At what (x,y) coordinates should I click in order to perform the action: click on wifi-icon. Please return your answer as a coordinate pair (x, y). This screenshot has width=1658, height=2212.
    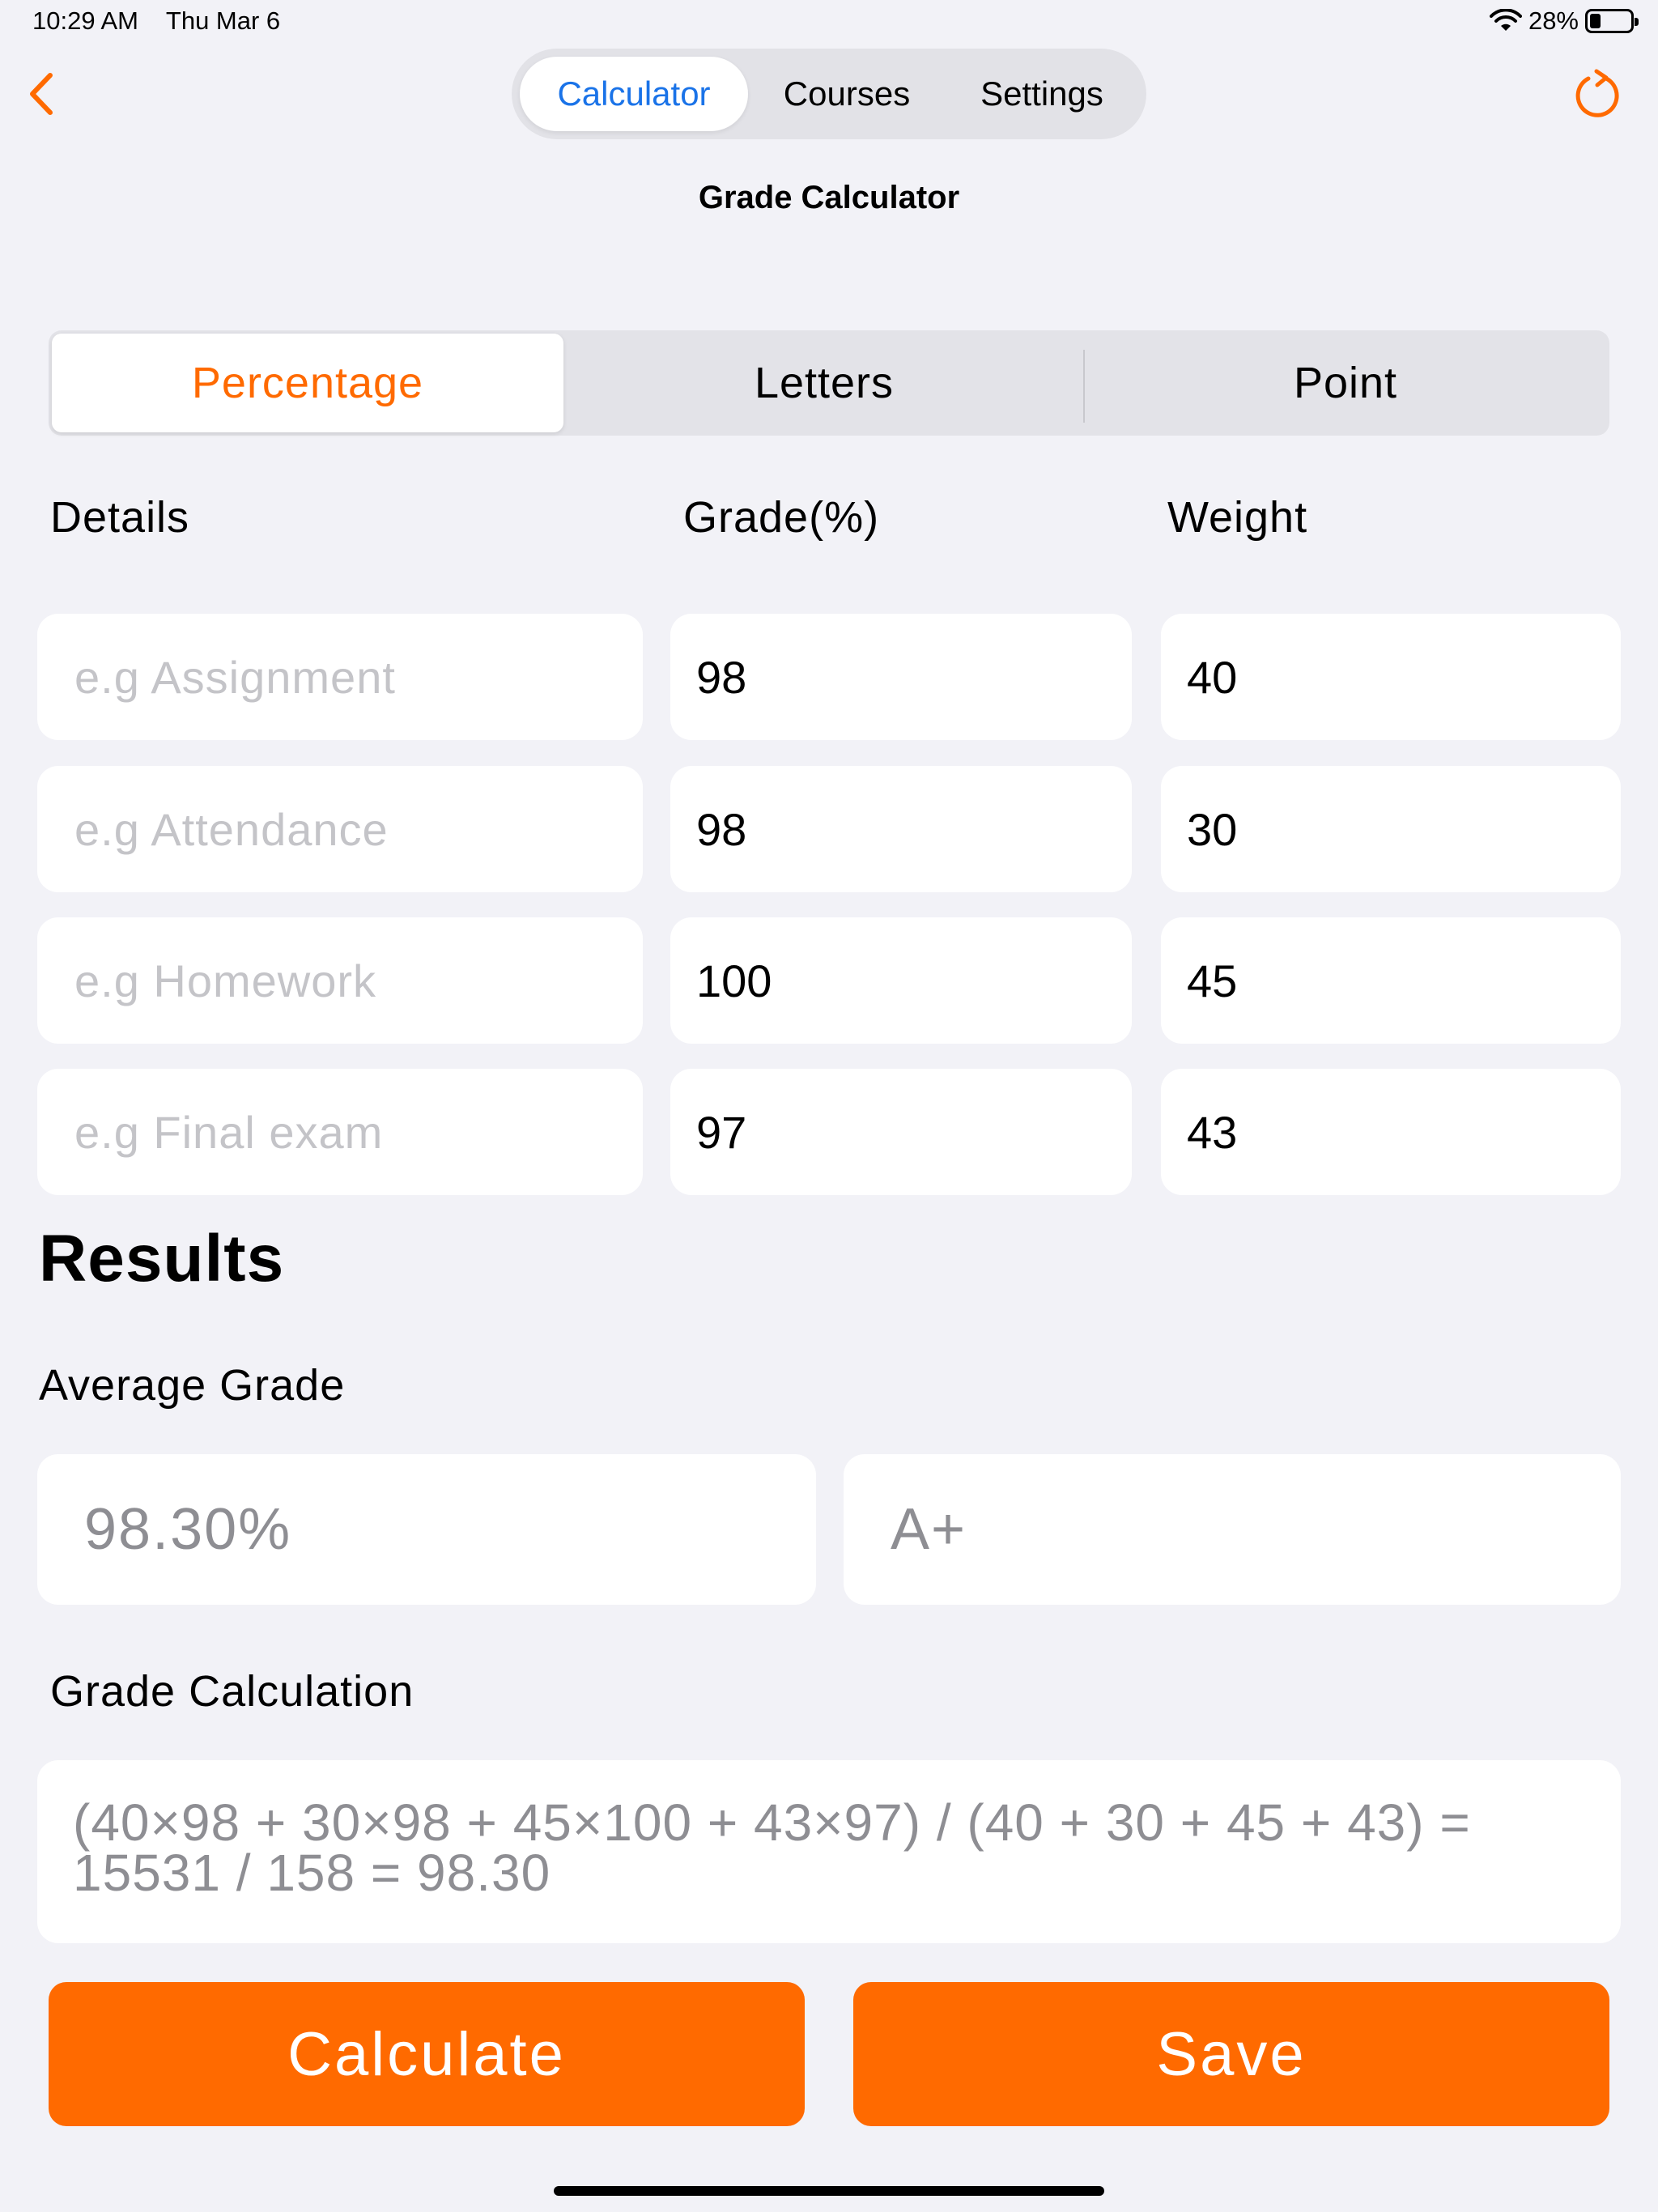
    Looking at the image, I should click on (1505, 20).